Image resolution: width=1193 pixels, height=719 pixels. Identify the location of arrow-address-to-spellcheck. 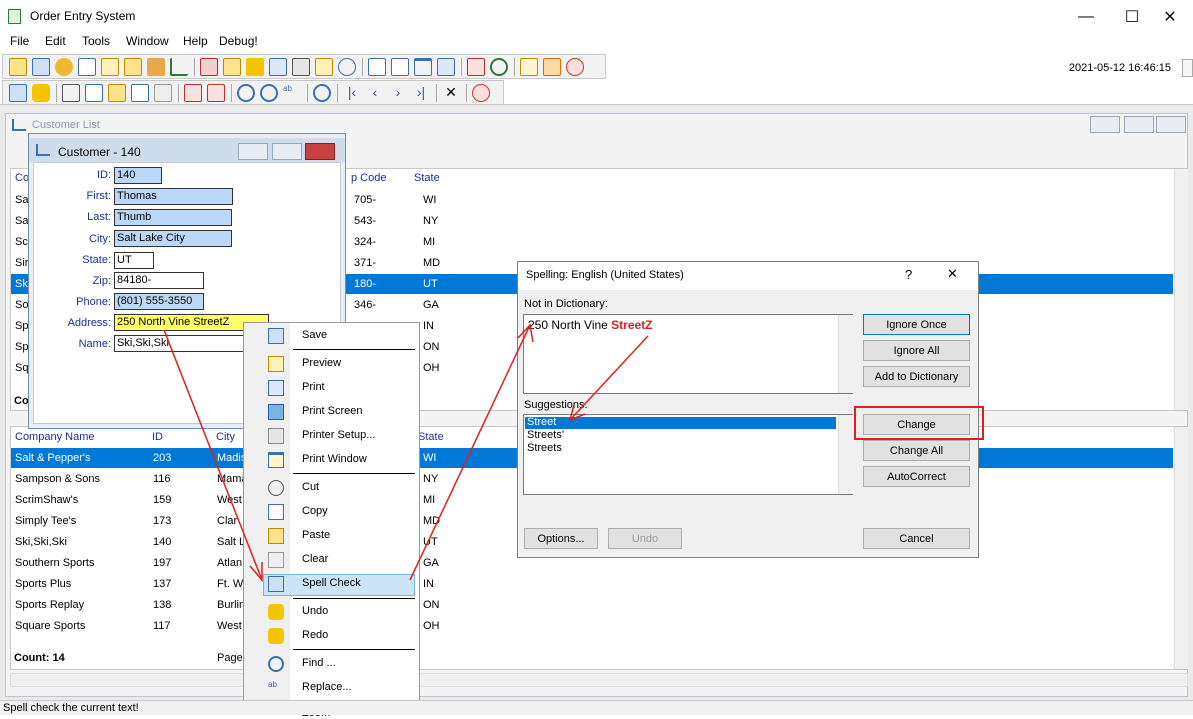
(213, 455).